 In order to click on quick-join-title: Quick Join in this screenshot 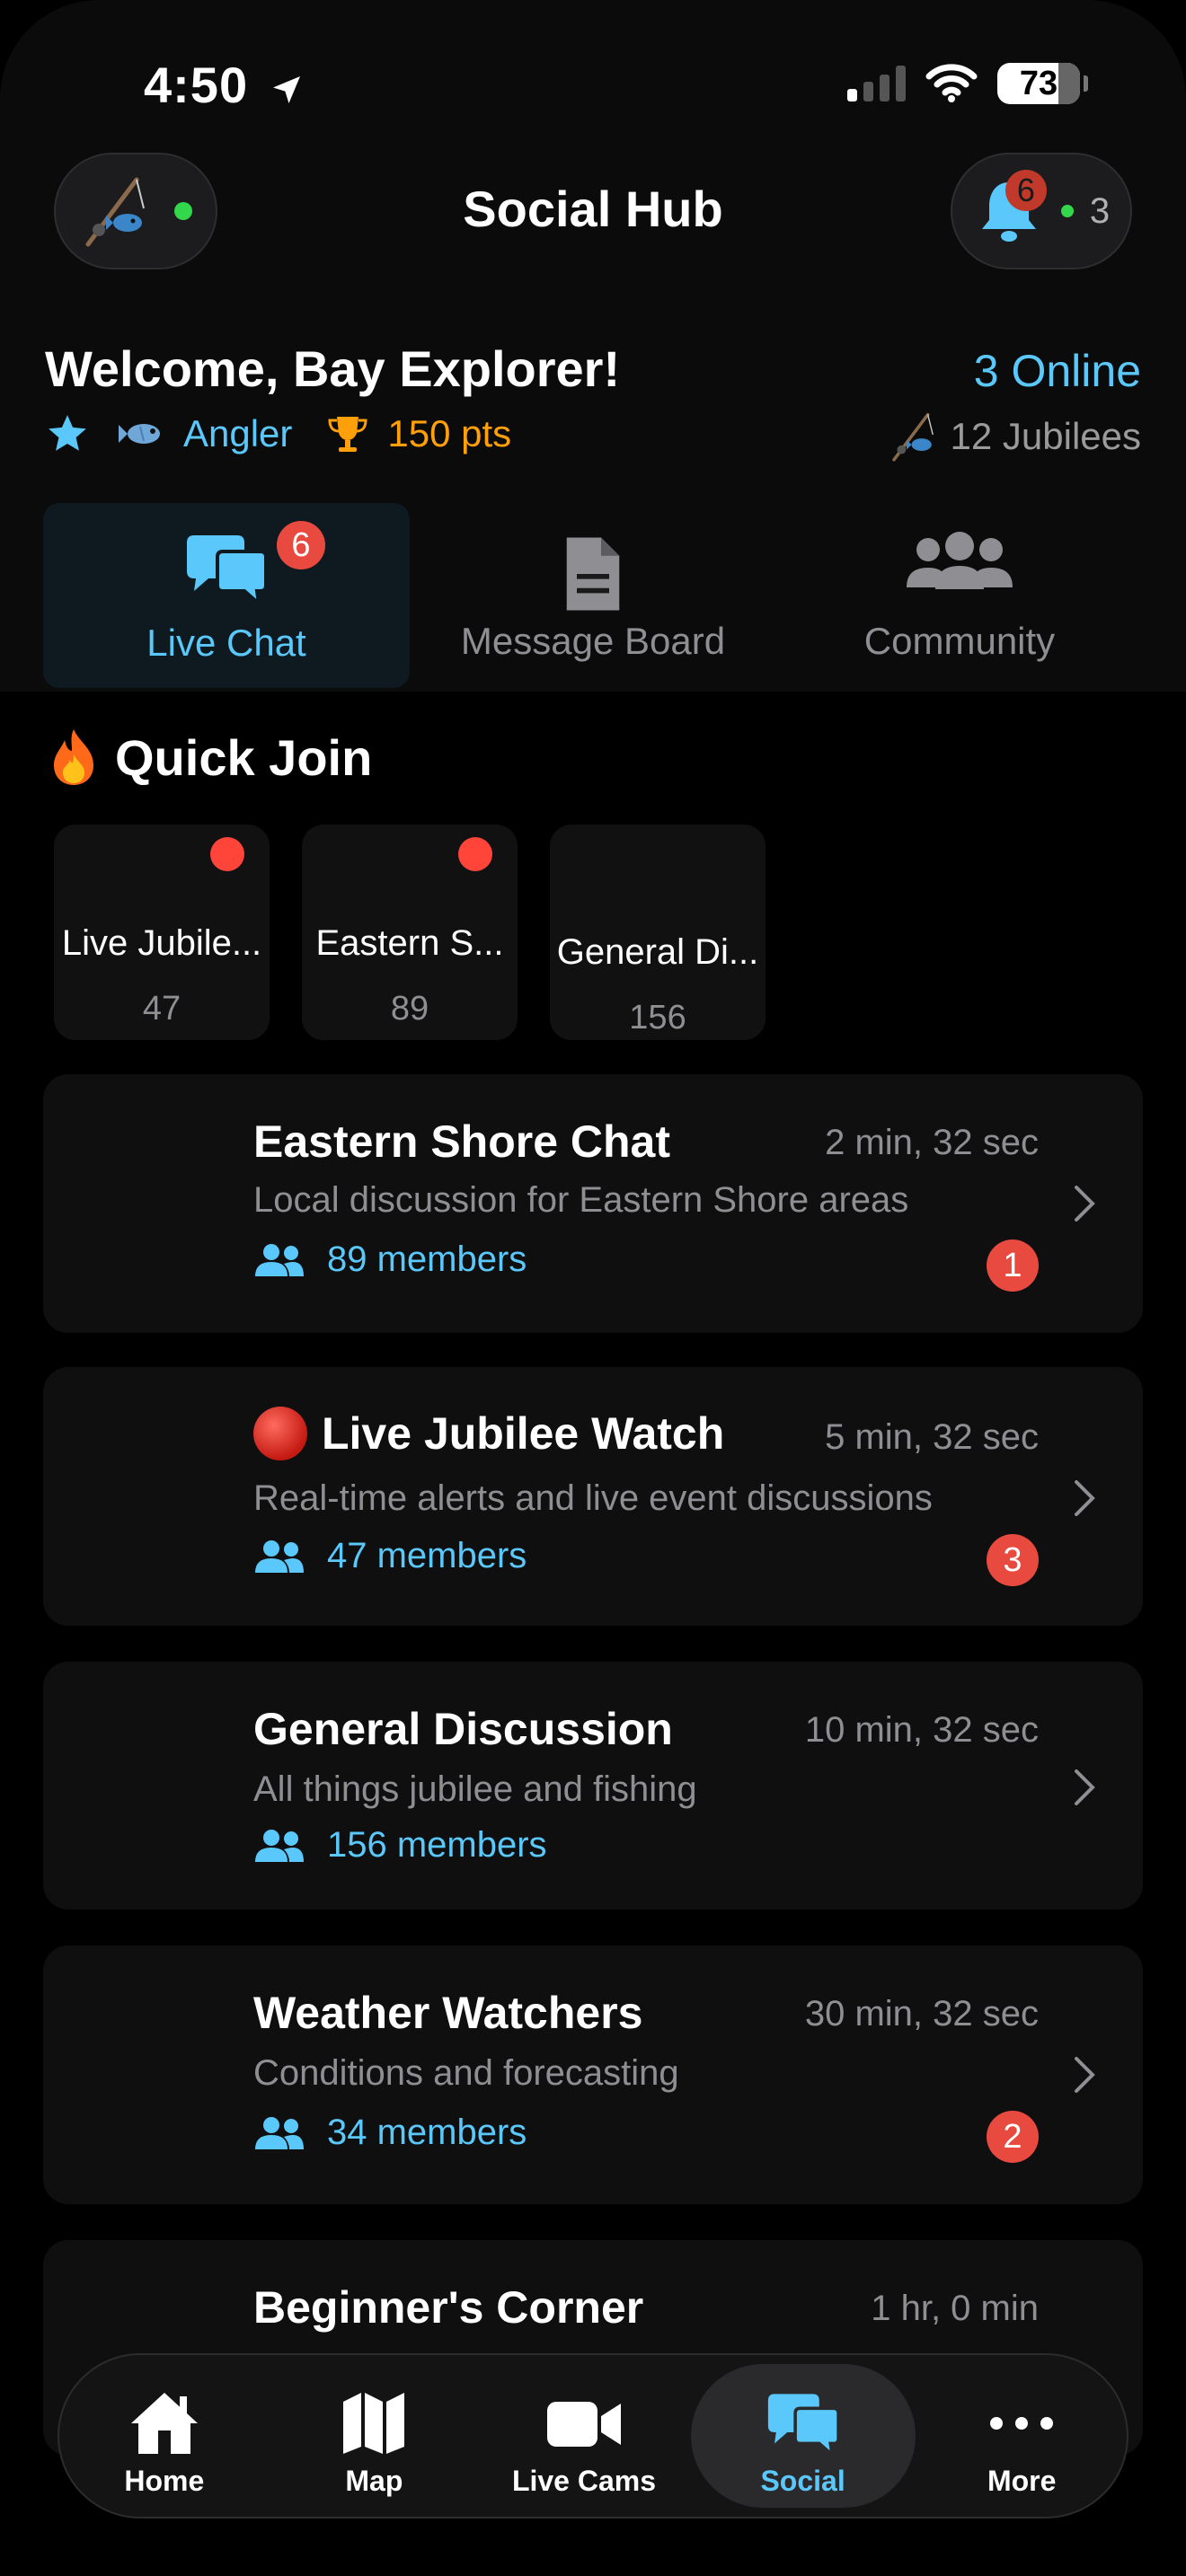, I will do `click(244, 757)`.